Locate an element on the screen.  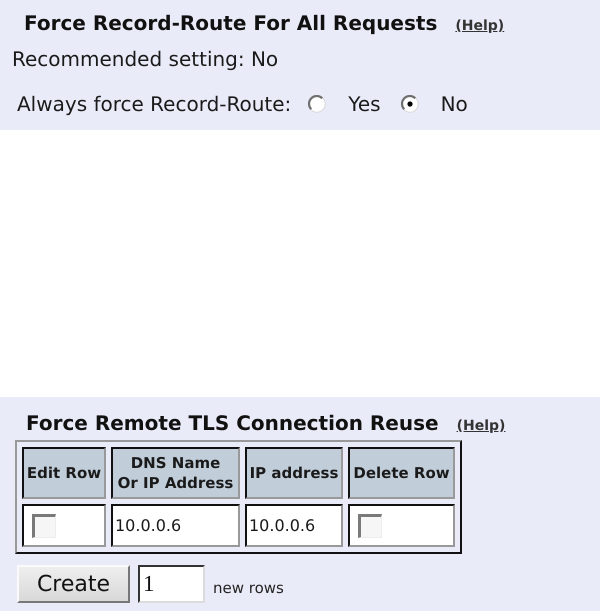
setting-label: Always force Record-Route: is located at coordinates (154, 104).